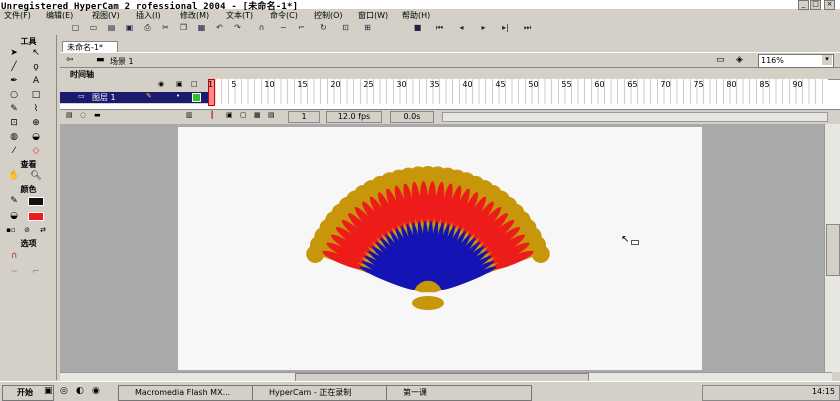 The width and height of the screenshot is (840, 401). I want to click on scale-icon: ⊡, so click(345, 27).